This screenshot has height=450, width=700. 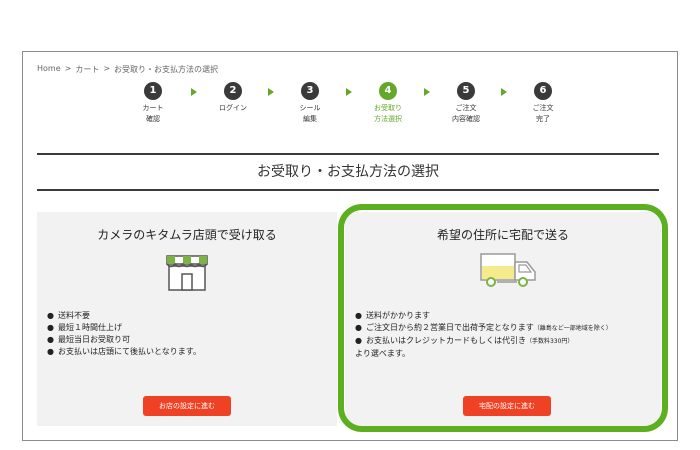 What do you see at coordinates (483, 347) in the screenshot?
I see `list-item: お支払いはクレジットカードもしくは代引き（手数料330円）より選べます。` at bounding box center [483, 347].